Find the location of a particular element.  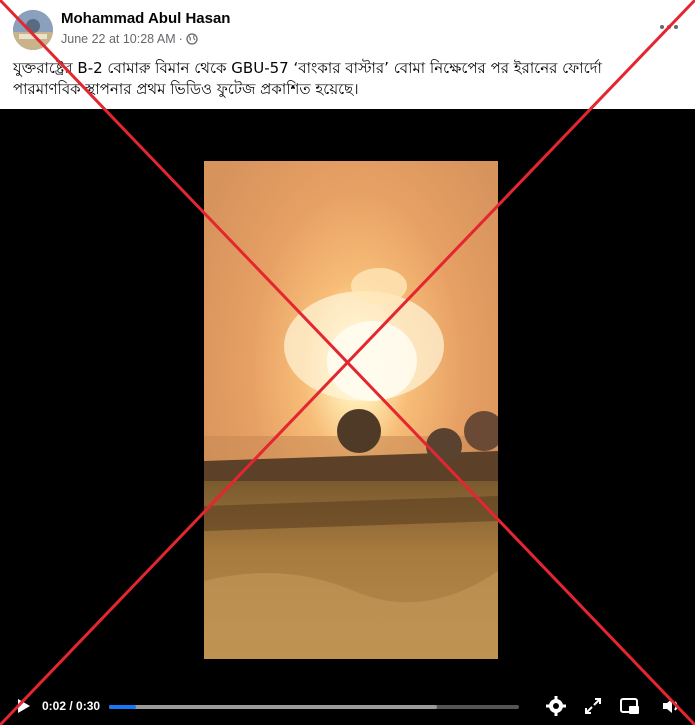

buffered-fill is located at coordinates (273, 707).